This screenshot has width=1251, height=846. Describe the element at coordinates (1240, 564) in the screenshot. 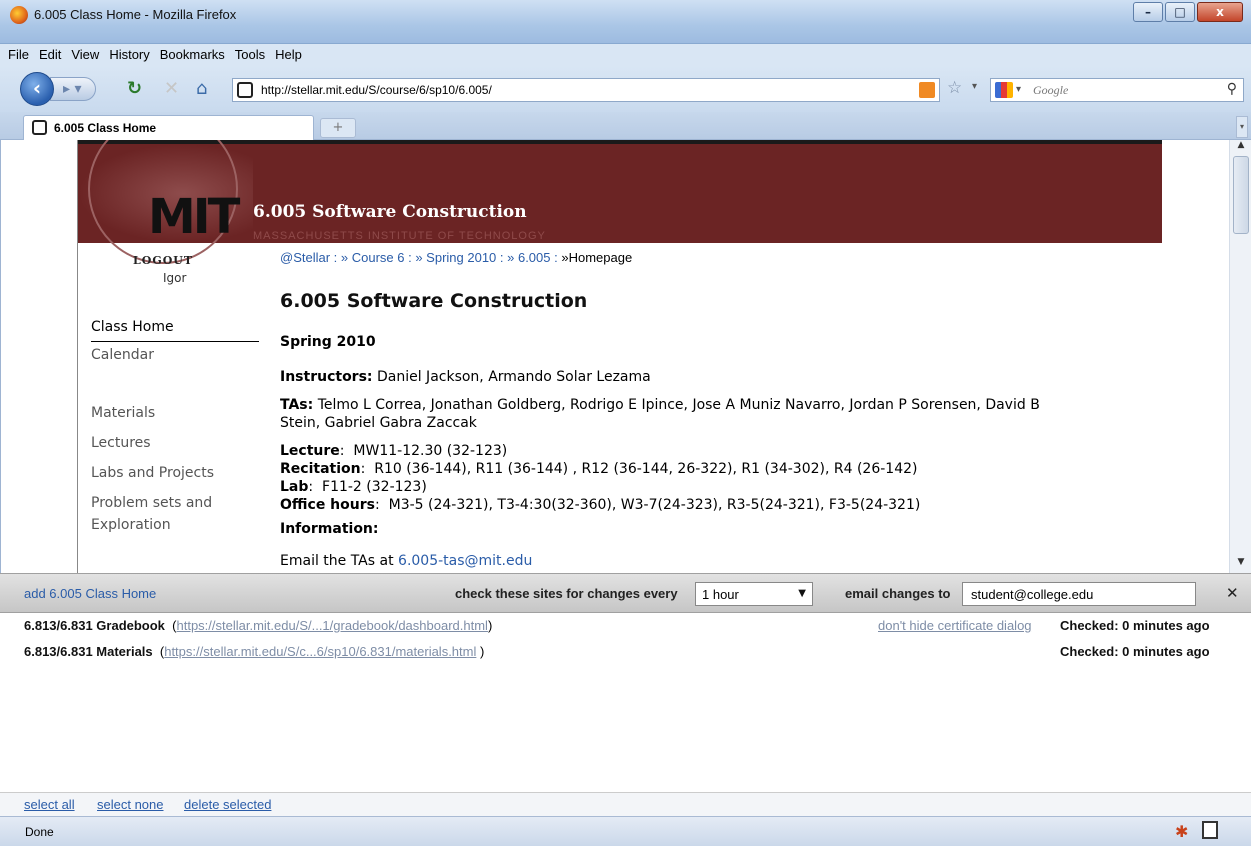

I see `scroll-down-icon: ▼` at that location.